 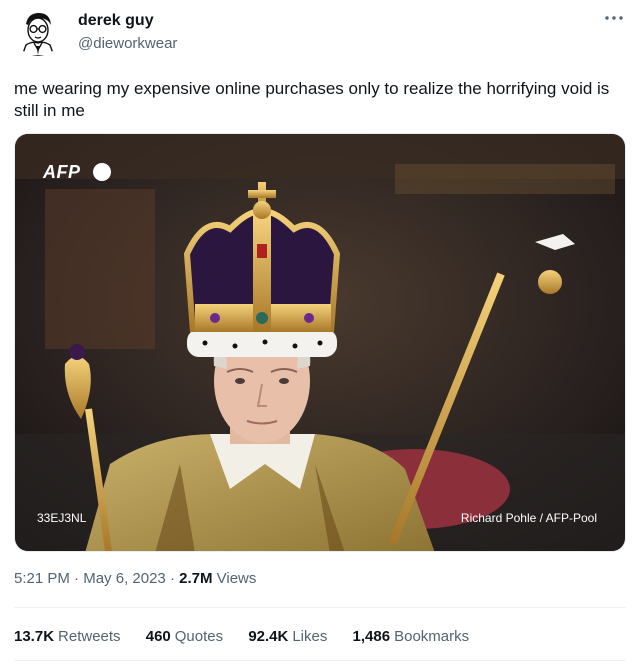 I want to click on tweet-date: May 6, 2023, so click(x=124, y=578).